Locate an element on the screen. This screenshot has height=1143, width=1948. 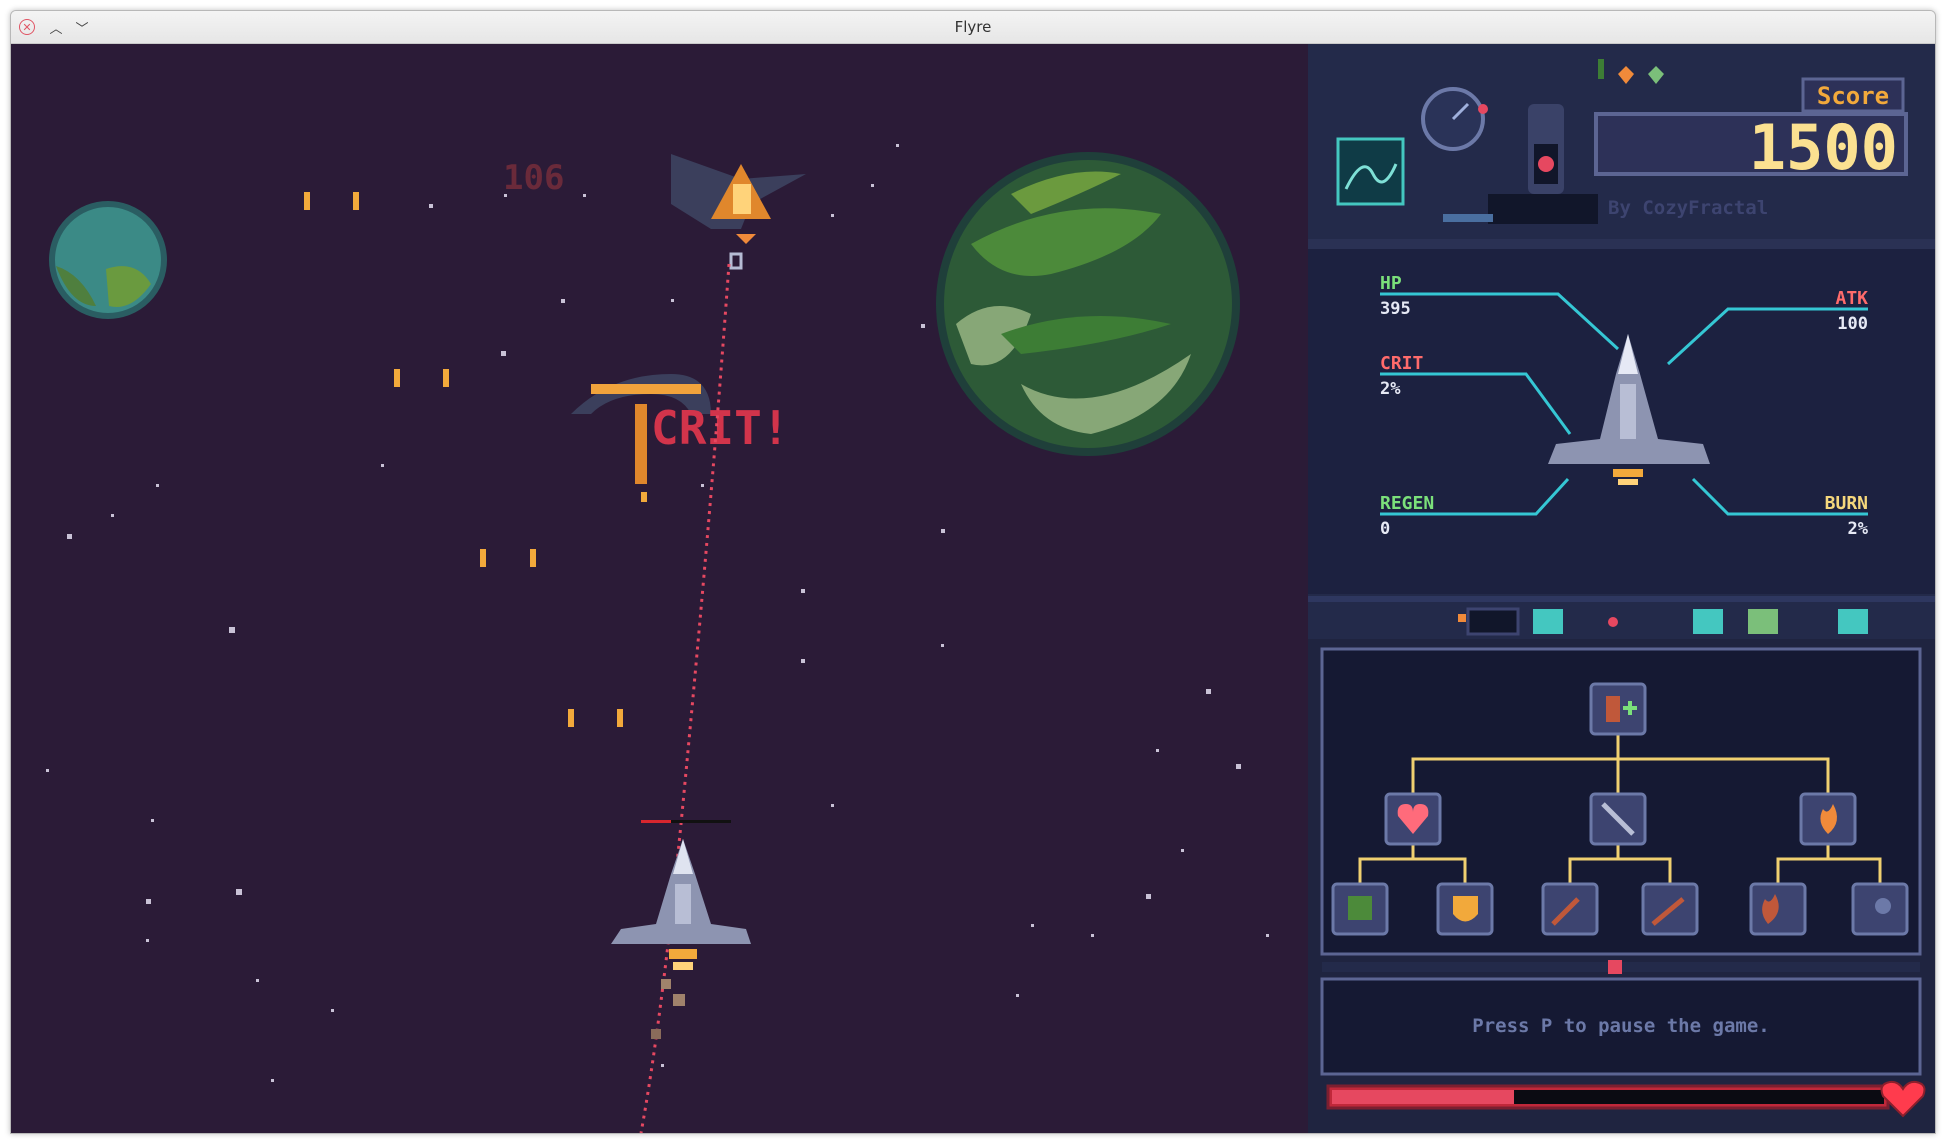
health-bar-fill is located at coordinates (1423, 1097).